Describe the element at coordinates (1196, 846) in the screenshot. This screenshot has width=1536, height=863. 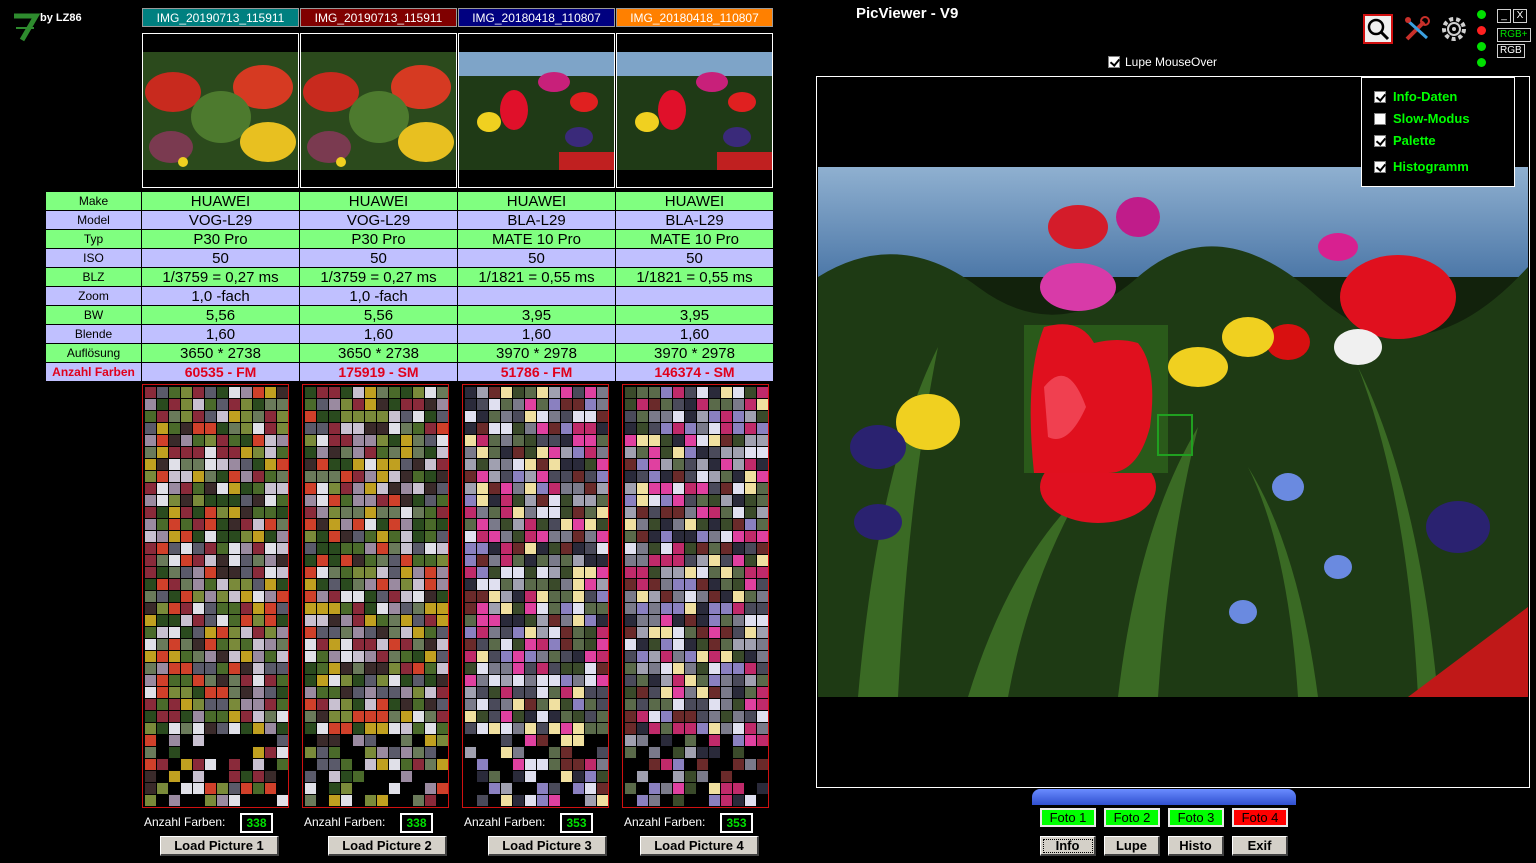
I see `histo-button: Histo` at that location.